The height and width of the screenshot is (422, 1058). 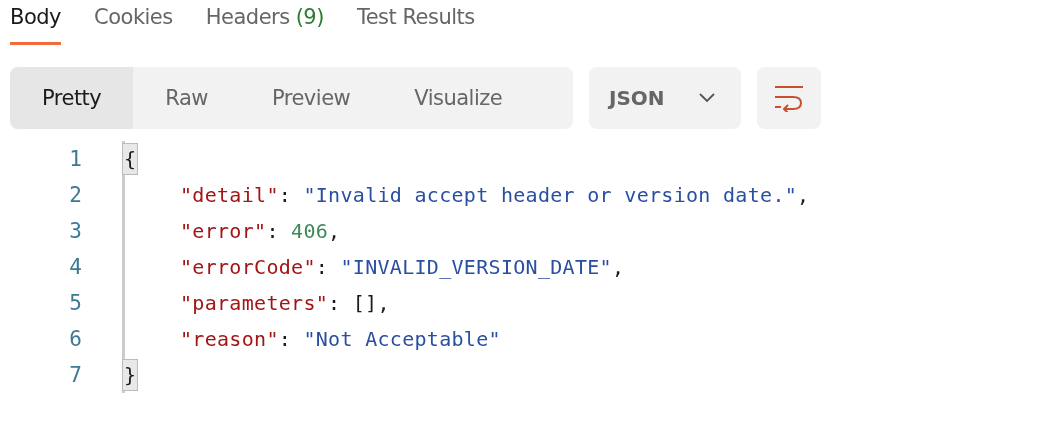 What do you see at coordinates (415, 22) in the screenshot?
I see `response-tab: Test Results` at bounding box center [415, 22].